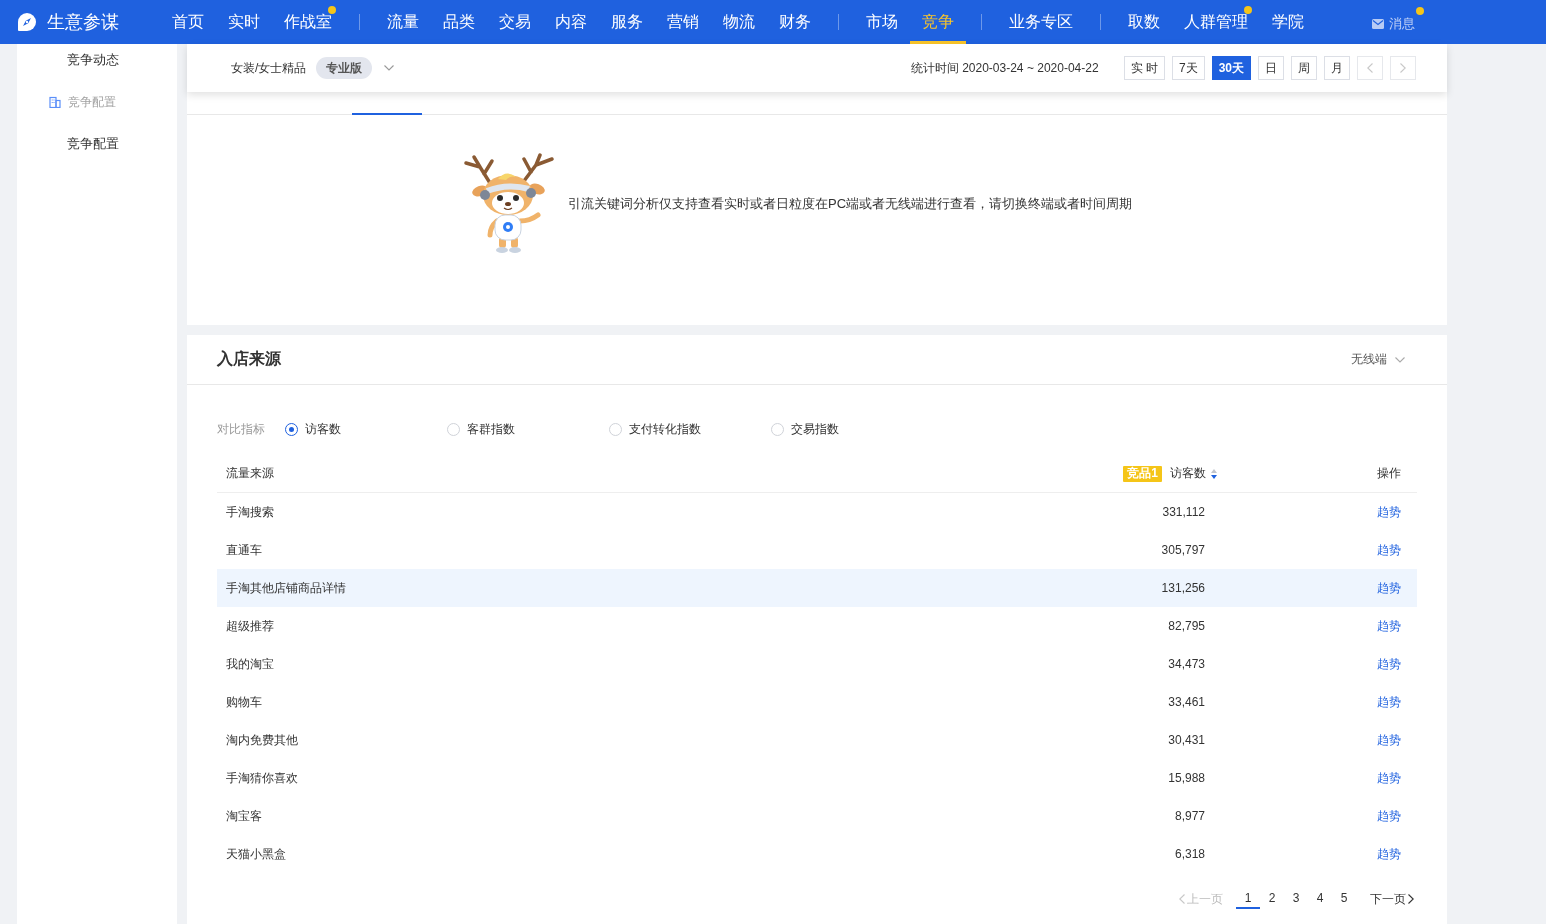  Describe the element at coordinates (795, 22) in the screenshot. I see `nav-tab: 财务` at that location.